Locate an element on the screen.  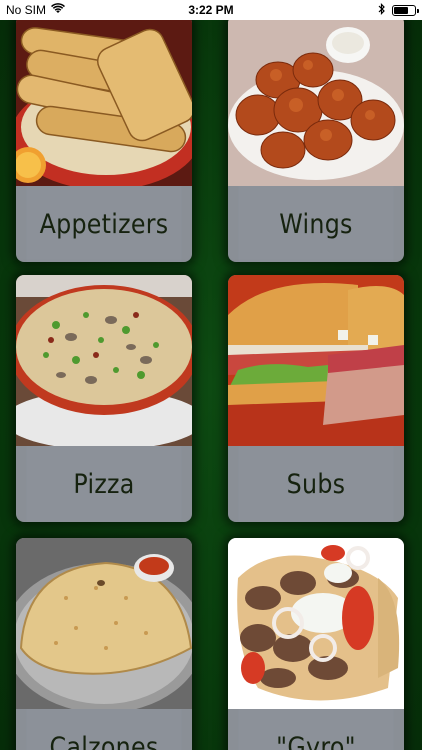
category-label-appetizers: Appetizers is located at coordinates (104, 224).